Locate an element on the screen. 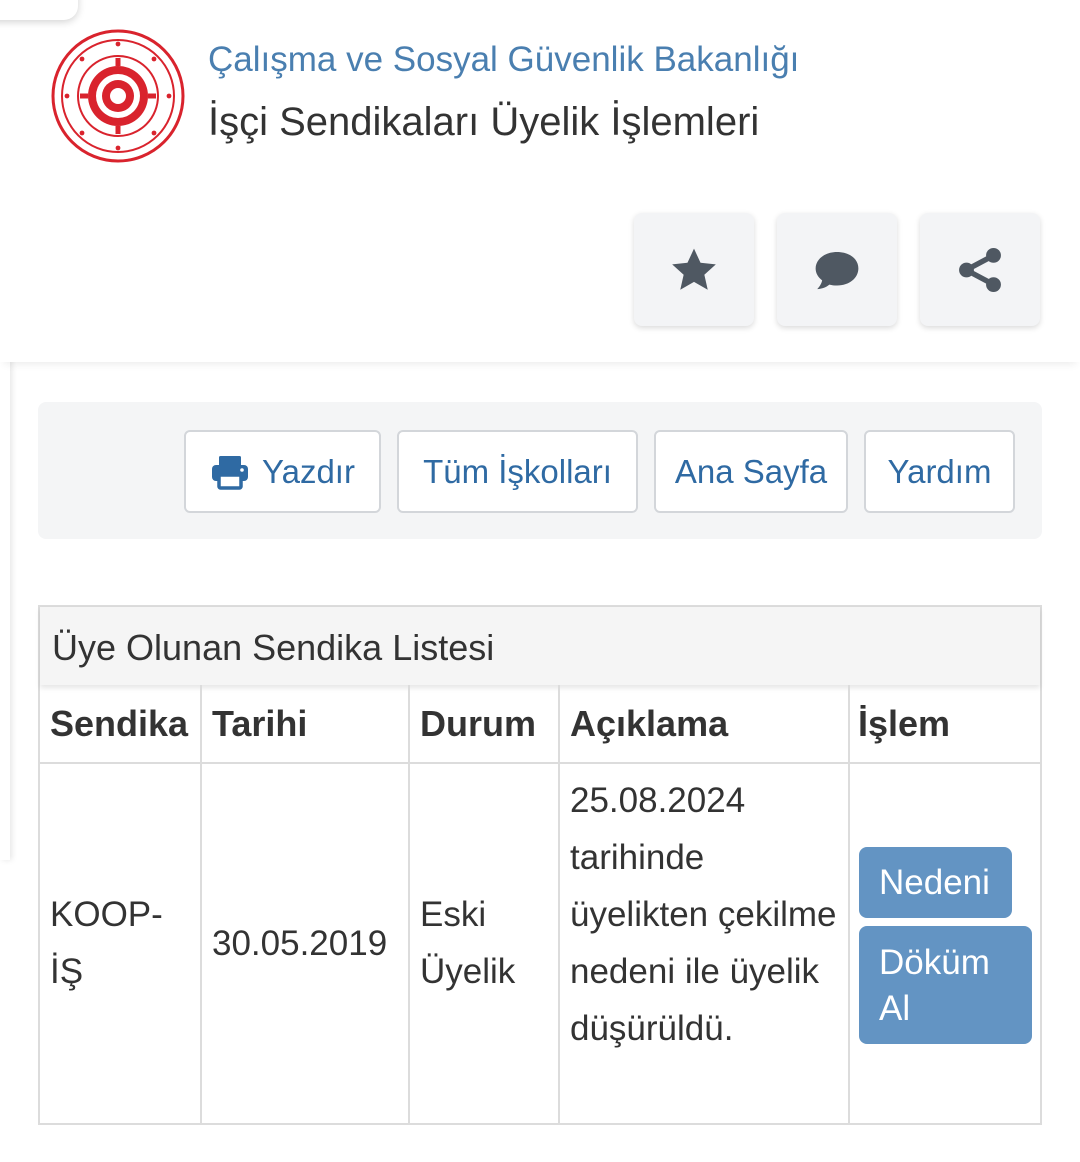 Image resolution: width=1080 pixels, height=1162 pixels. page-title: İşçi Sendikaları Üyelik İşlemleri is located at coordinates (484, 122).